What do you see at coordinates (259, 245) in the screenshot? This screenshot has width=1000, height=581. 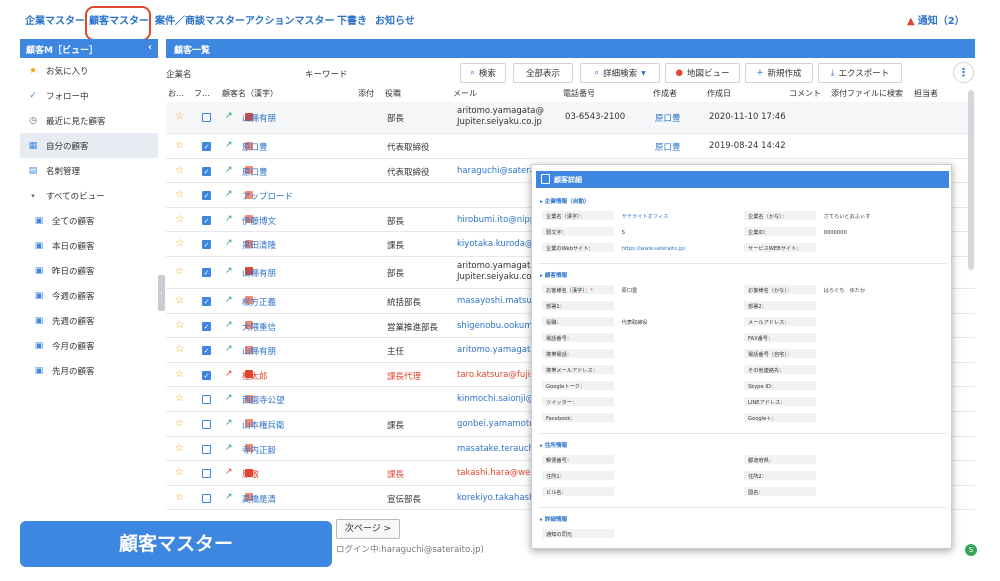 I see `customer-name: 黒田清隆` at bounding box center [259, 245].